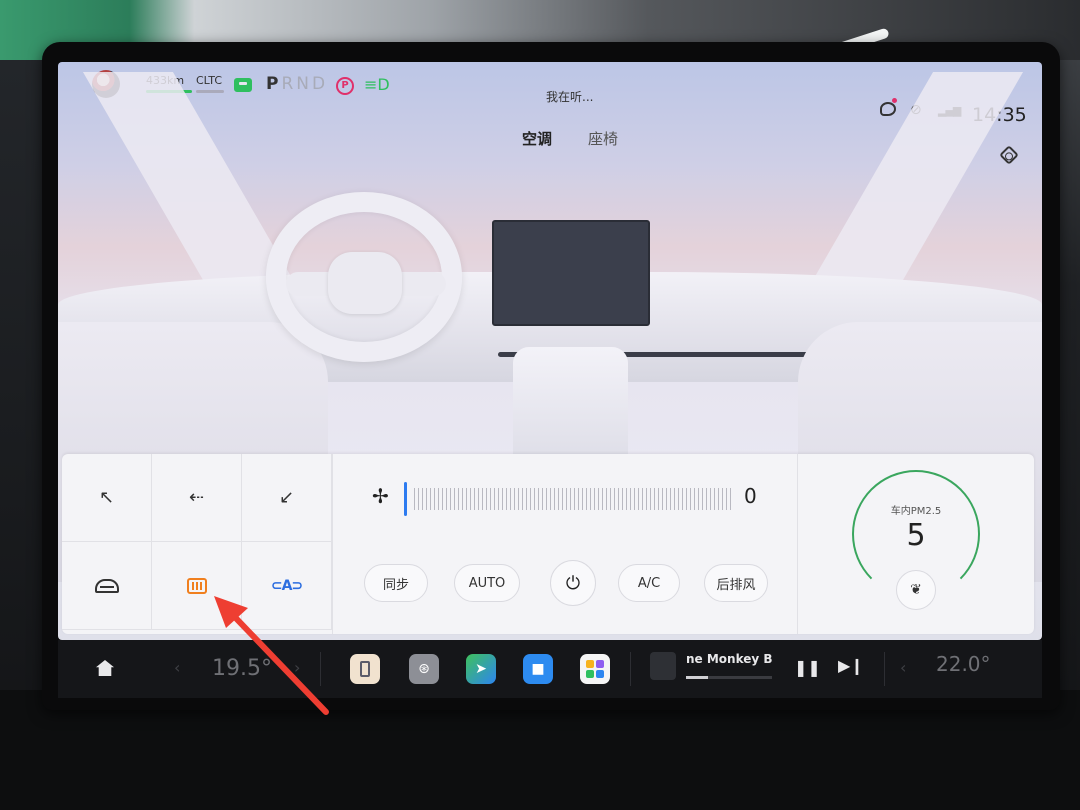 This screenshot has height=810, width=1080. I want to click on tab-climate: 空调, so click(537, 138).